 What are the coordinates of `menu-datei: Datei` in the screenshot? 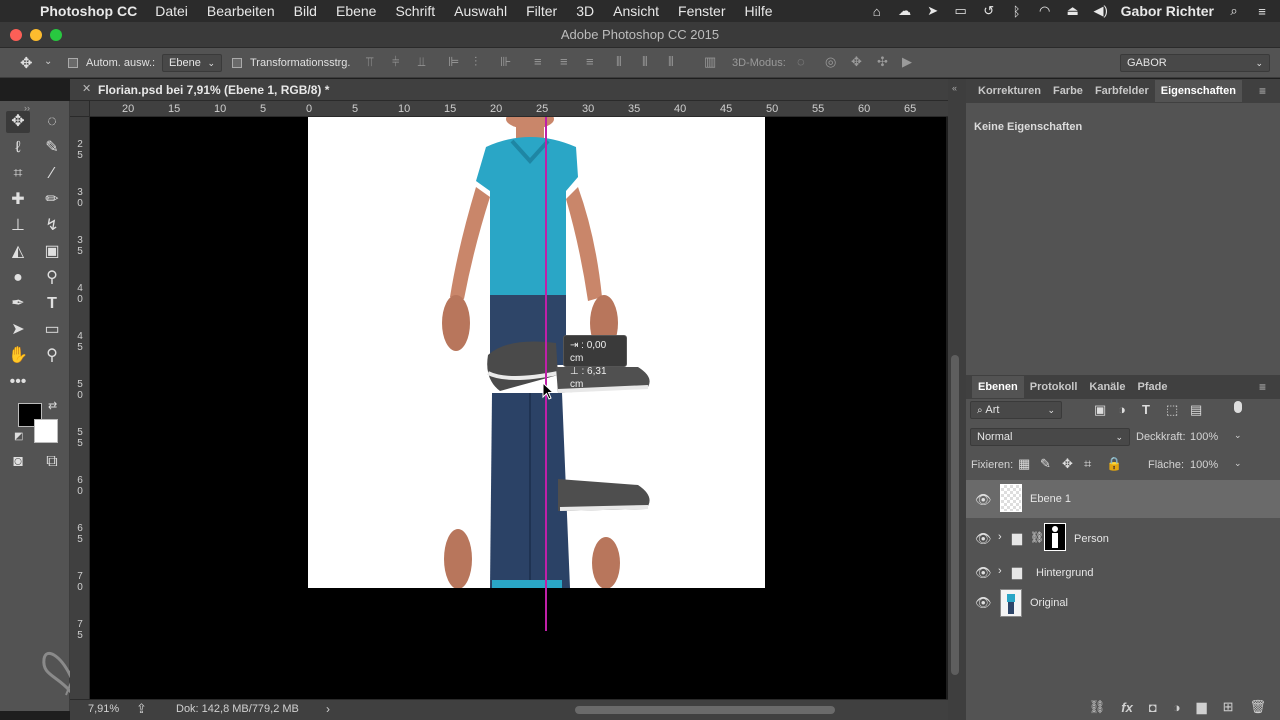 It's located at (171, 11).